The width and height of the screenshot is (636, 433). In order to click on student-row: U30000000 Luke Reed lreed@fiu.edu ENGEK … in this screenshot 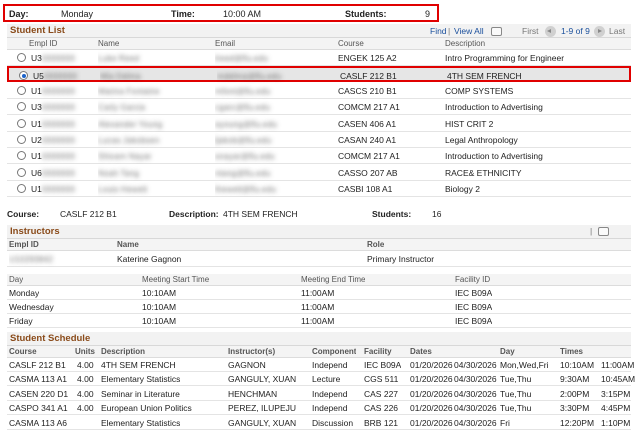, I will do `click(319, 58)`.